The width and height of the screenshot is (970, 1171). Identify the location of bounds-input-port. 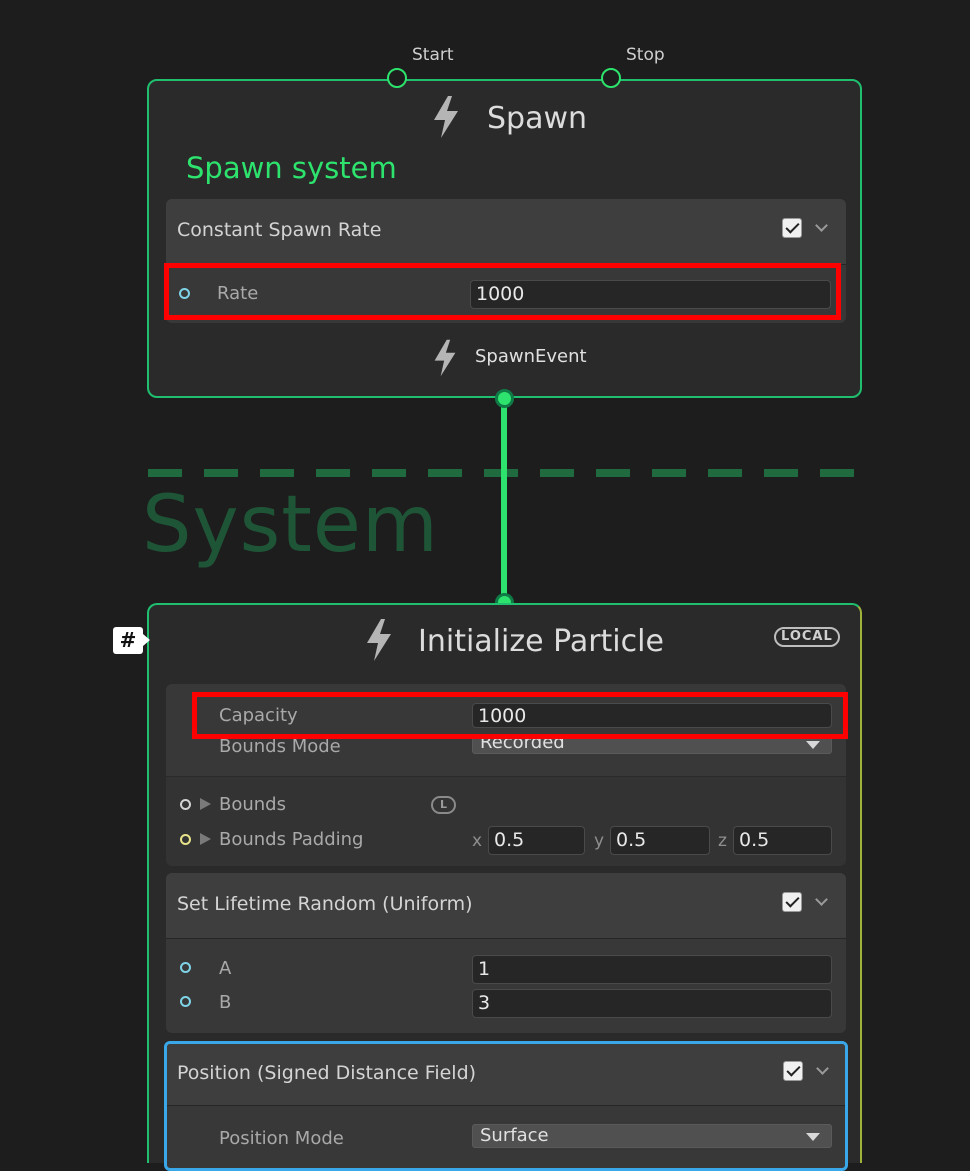
(185, 804).